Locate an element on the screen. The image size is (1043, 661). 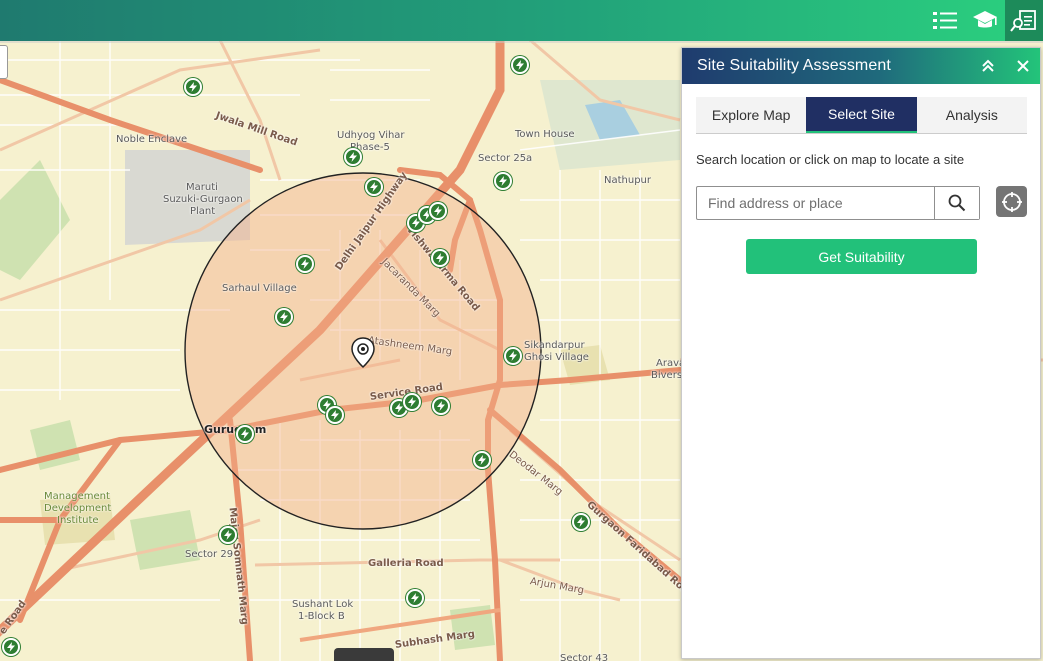
get-suitability-button: Get Suitability is located at coordinates (861, 256).